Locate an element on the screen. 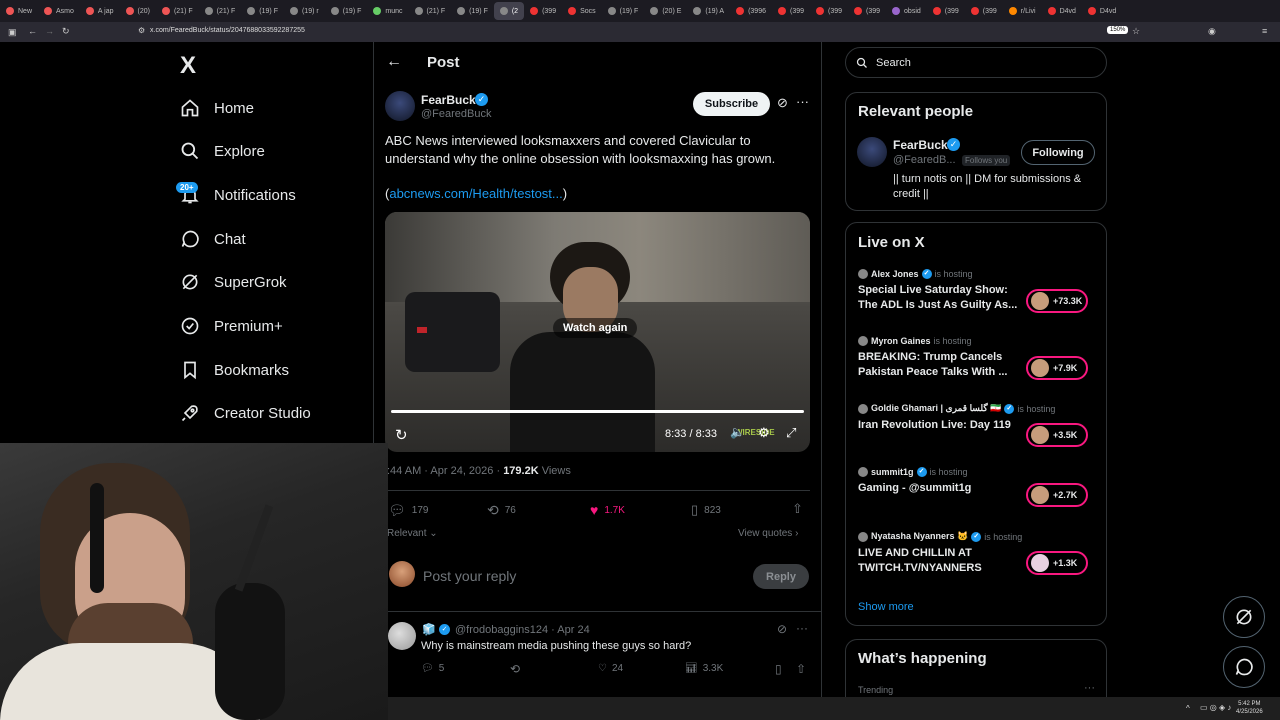  following-button: Following is located at coordinates (1058, 152).